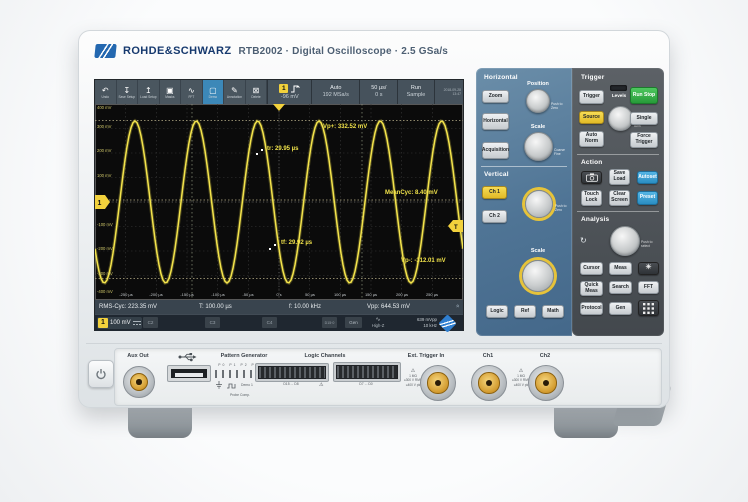 The width and height of the screenshot is (748, 502). I want to click on screenshot-key, so click(591, 177).